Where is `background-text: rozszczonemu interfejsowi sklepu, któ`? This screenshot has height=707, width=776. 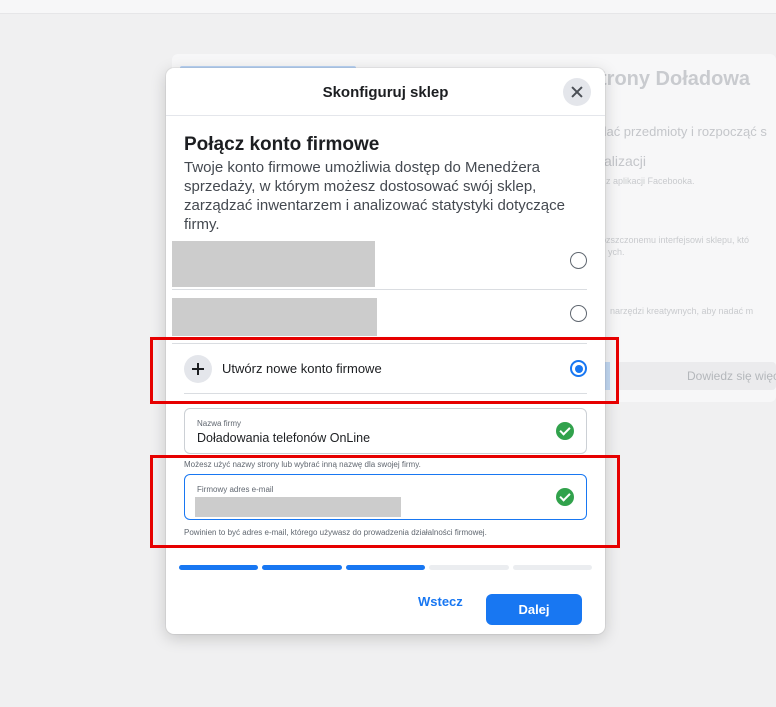 background-text: rozszczonemu interfejsowi sklepu, któ is located at coordinates (674, 240).